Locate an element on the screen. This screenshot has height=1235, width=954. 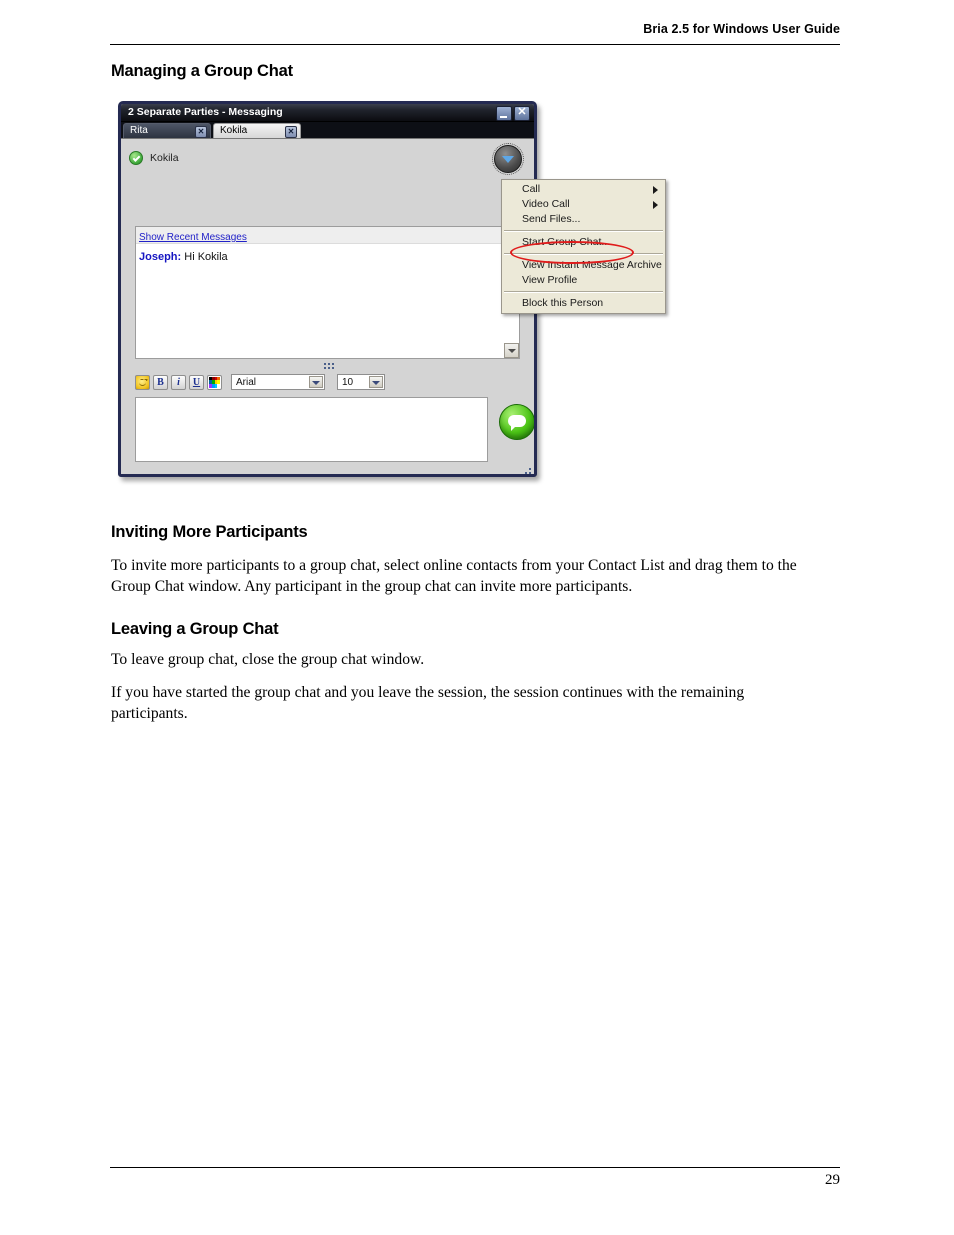
panel-splitter-grip is located at coordinates (331, 366).